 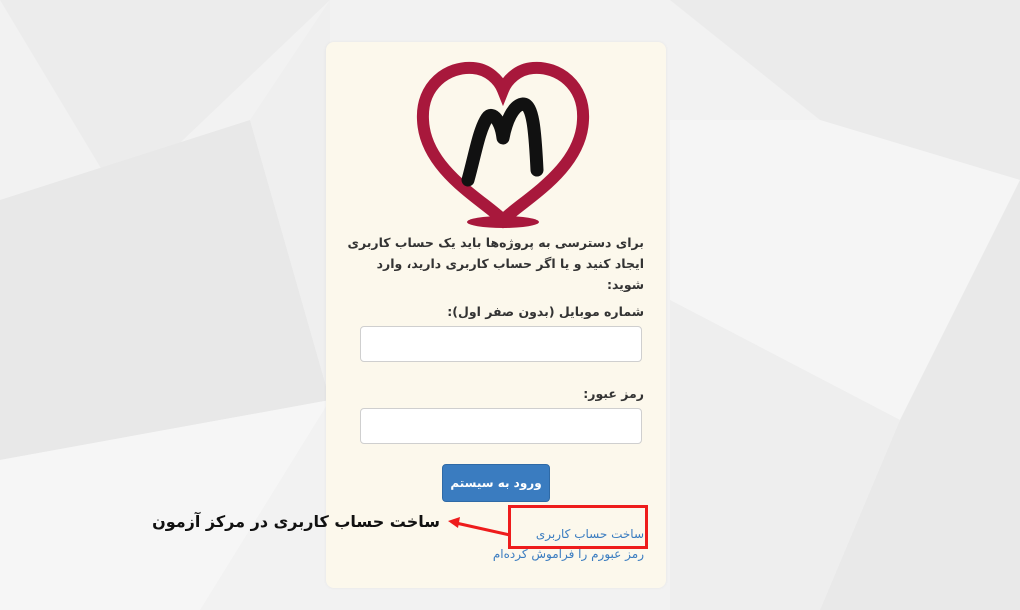 I want to click on annotation-text: ساخت حساب کاربری در مرکز آزمون, so click(x=296, y=521).